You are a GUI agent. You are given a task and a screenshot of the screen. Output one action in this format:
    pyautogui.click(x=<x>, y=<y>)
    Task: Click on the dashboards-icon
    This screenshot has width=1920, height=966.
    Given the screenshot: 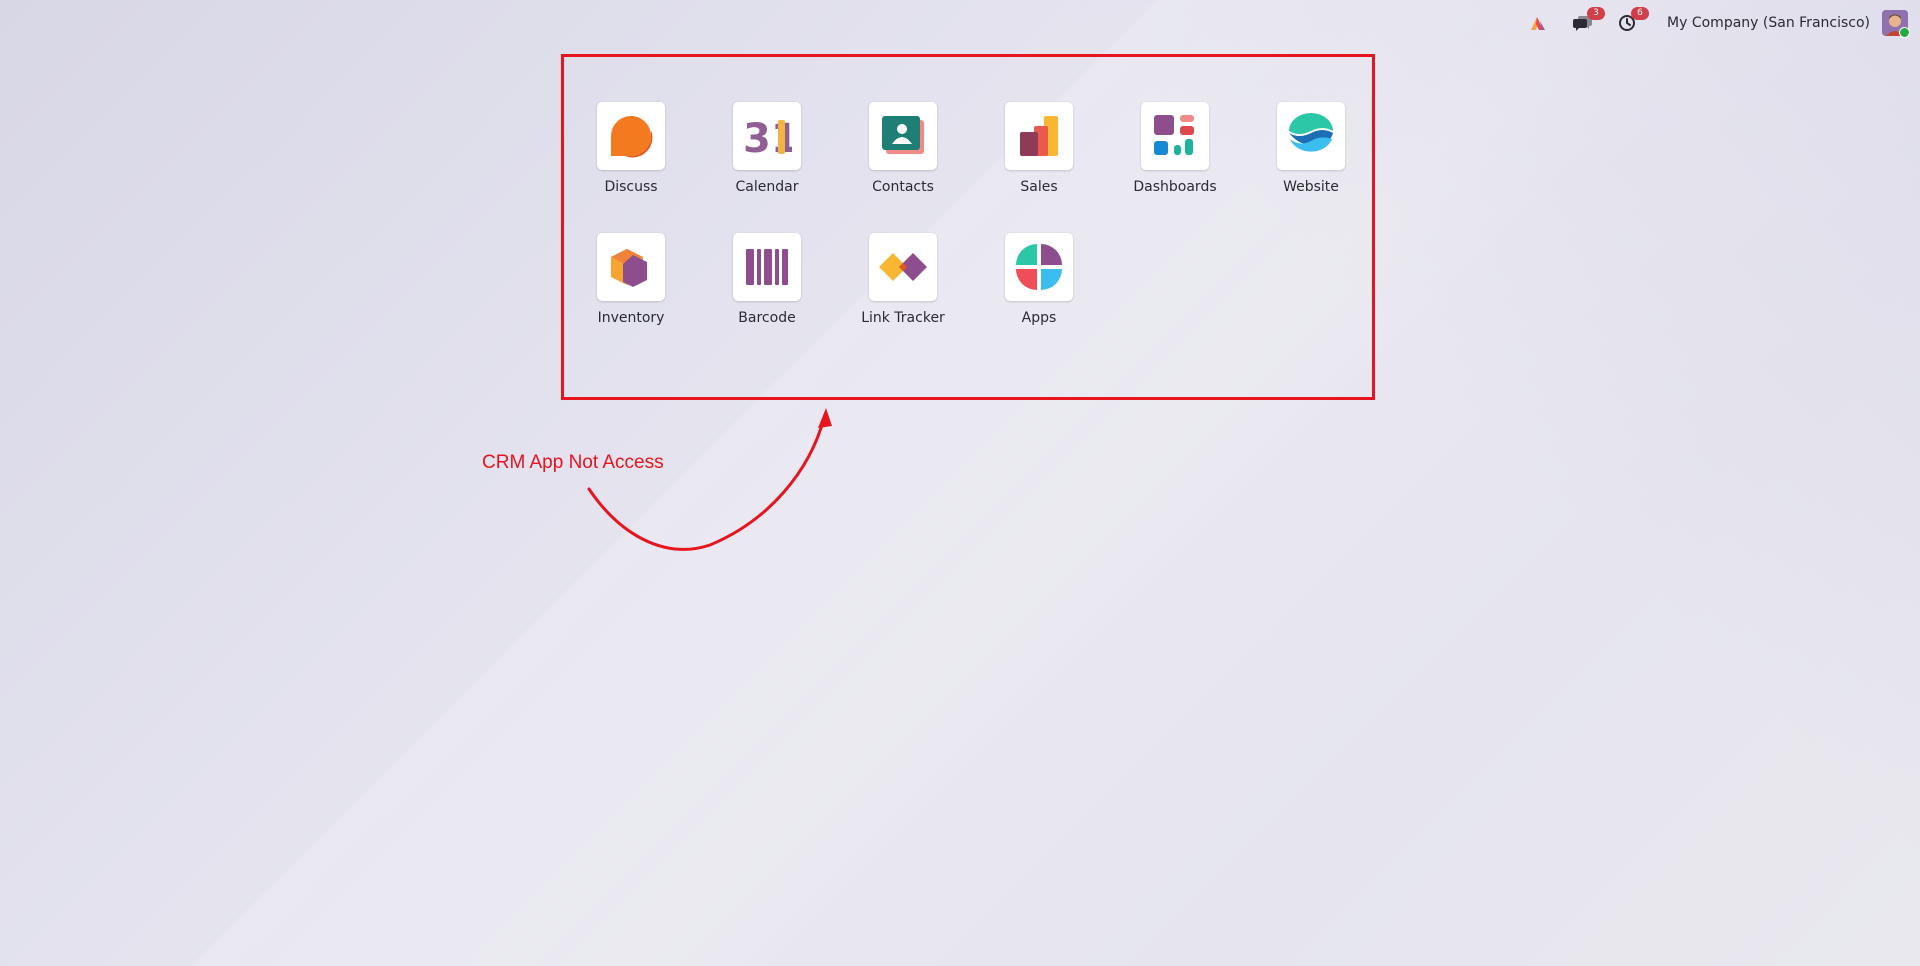 What is the action you would take?
    pyautogui.click(x=1175, y=136)
    